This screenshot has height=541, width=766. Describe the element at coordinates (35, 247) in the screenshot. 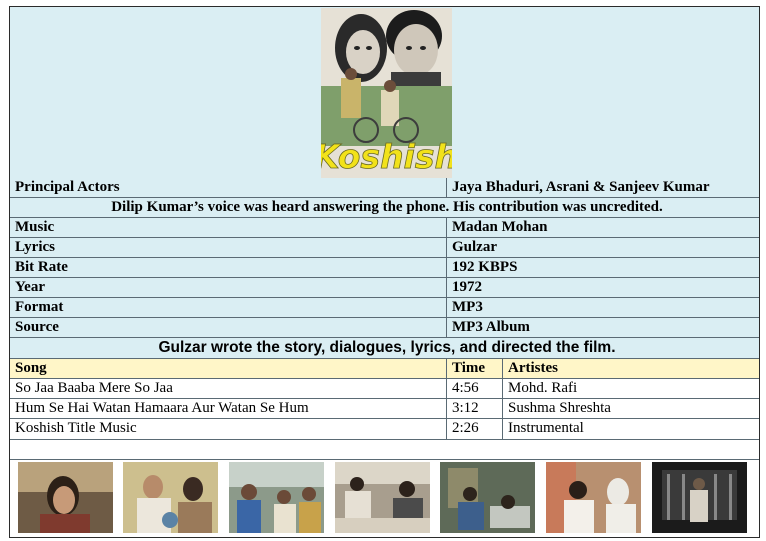

I see `detail-label: Lyrics` at that location.